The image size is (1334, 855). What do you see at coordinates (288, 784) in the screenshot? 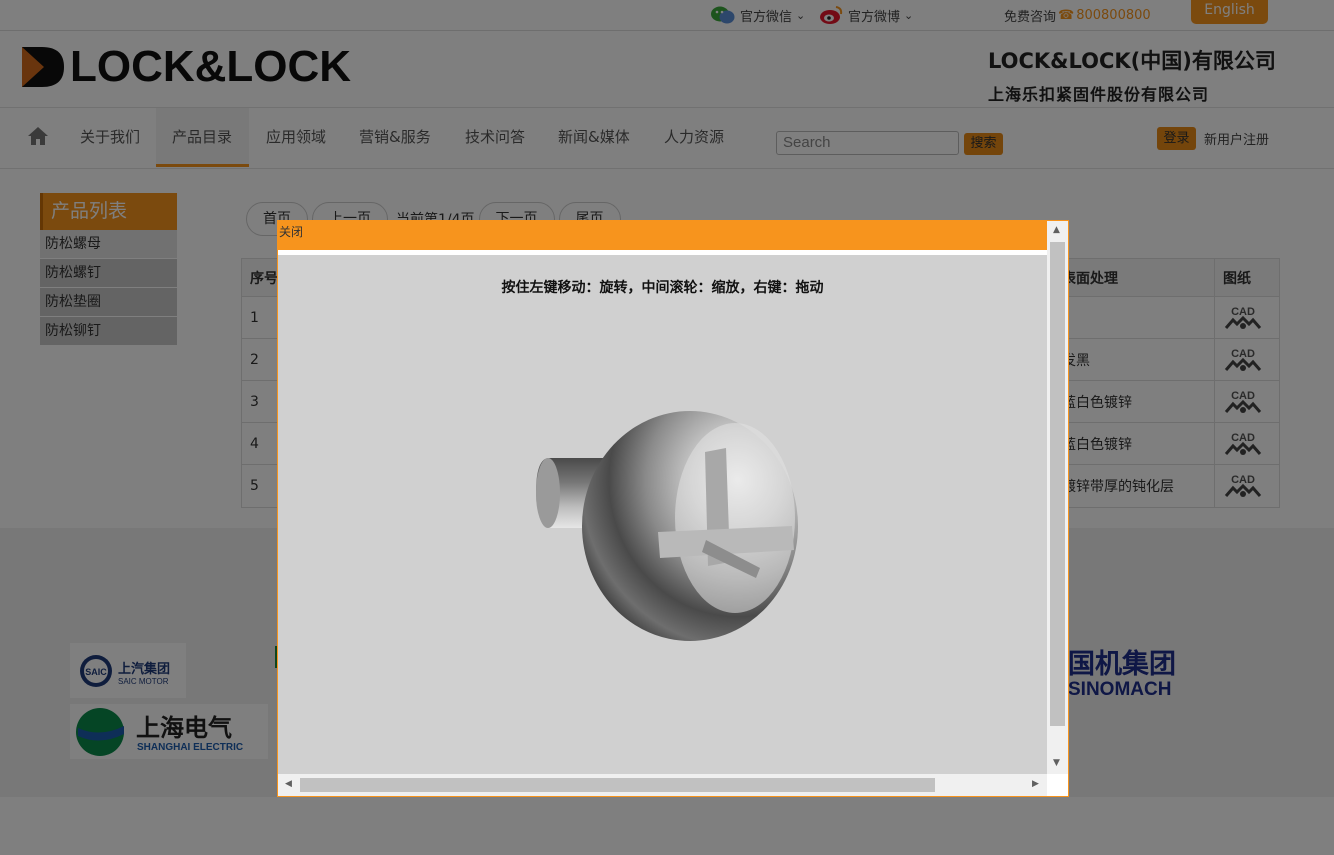
I see `scroll-left-icon: ◀` at bounding box center [288, 784].